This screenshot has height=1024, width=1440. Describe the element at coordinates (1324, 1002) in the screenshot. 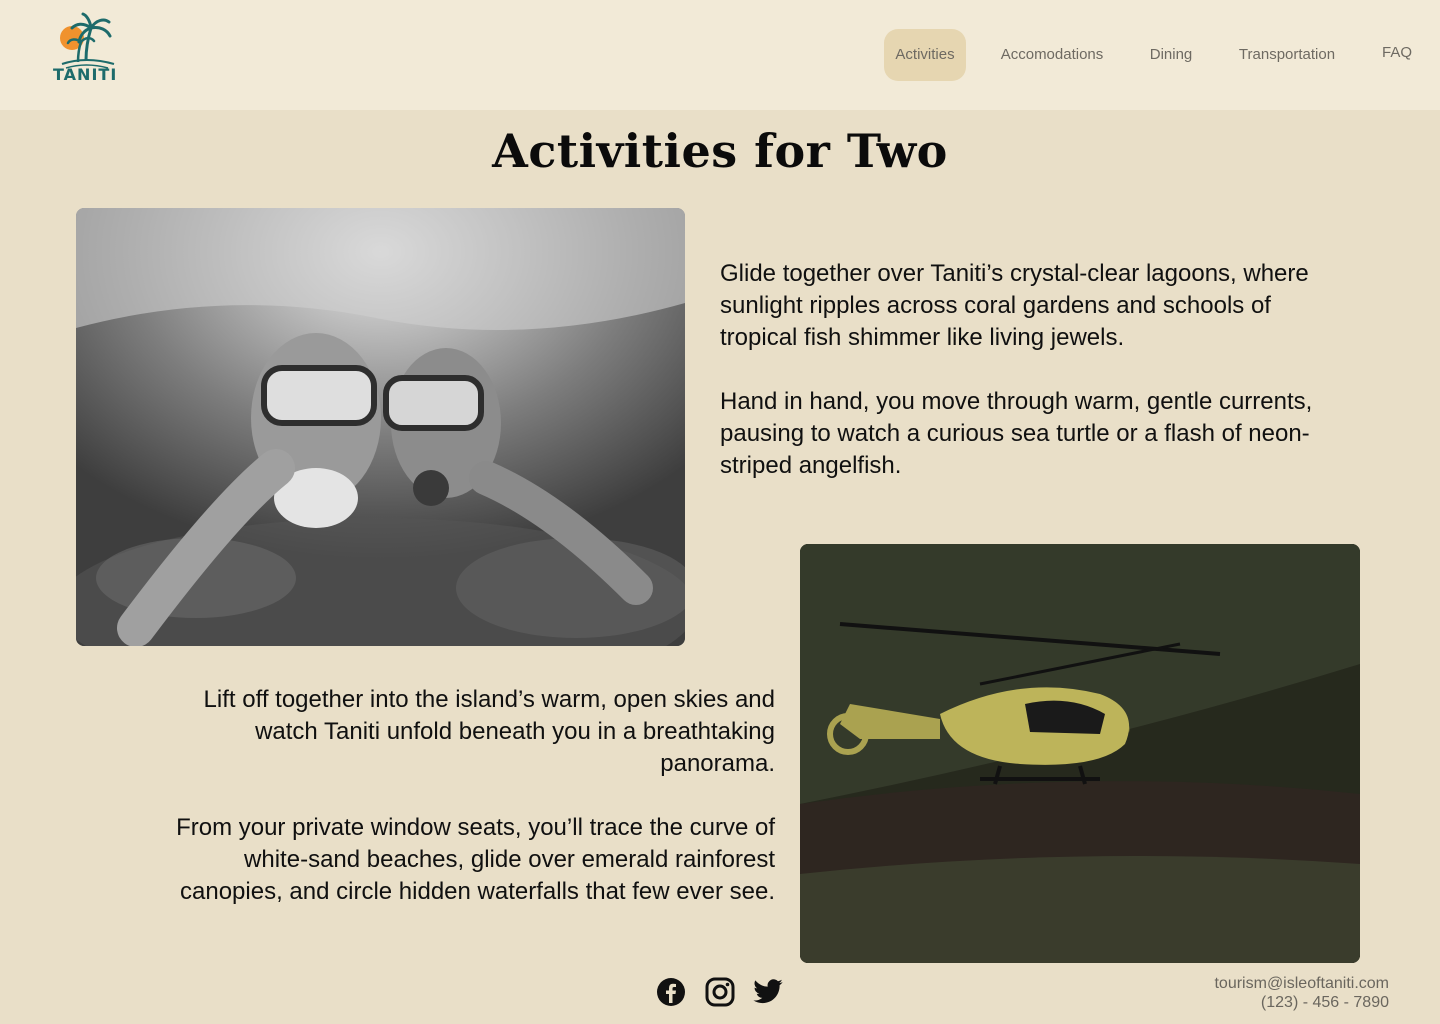

I see `contact-phone: (123) - 456 - 7890` at that location.